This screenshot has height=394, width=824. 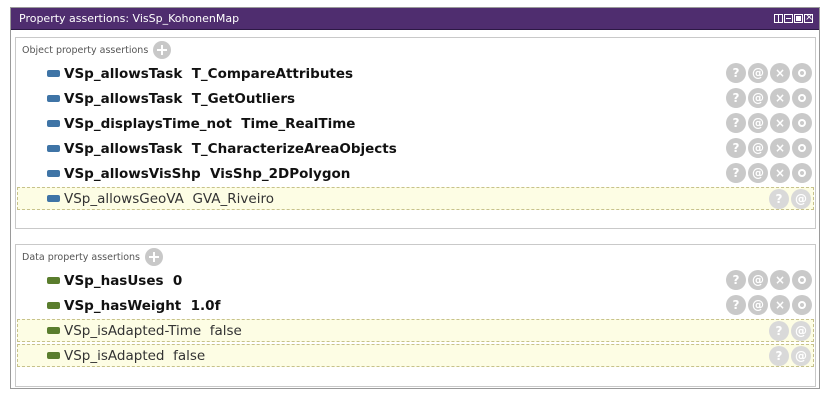 What do you see at coordinates (788, 18) in the screenshot?
I see `minimize-icon` at bounding box center [788, 18].